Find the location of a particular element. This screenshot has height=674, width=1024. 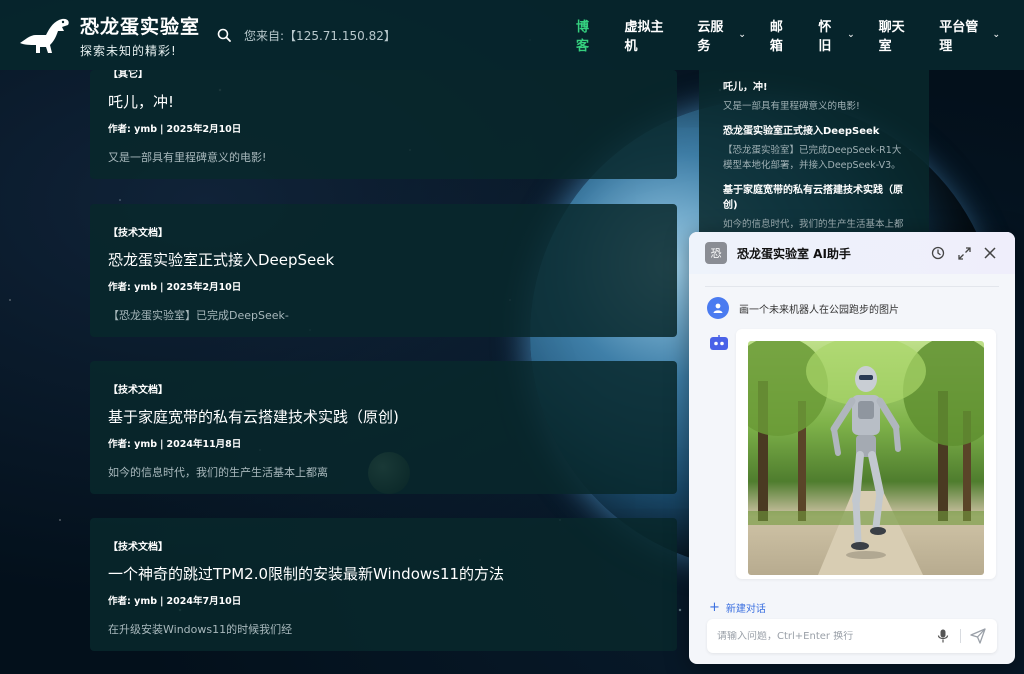

nav-item-blog: 博客 is located at coordinates (588, 35).